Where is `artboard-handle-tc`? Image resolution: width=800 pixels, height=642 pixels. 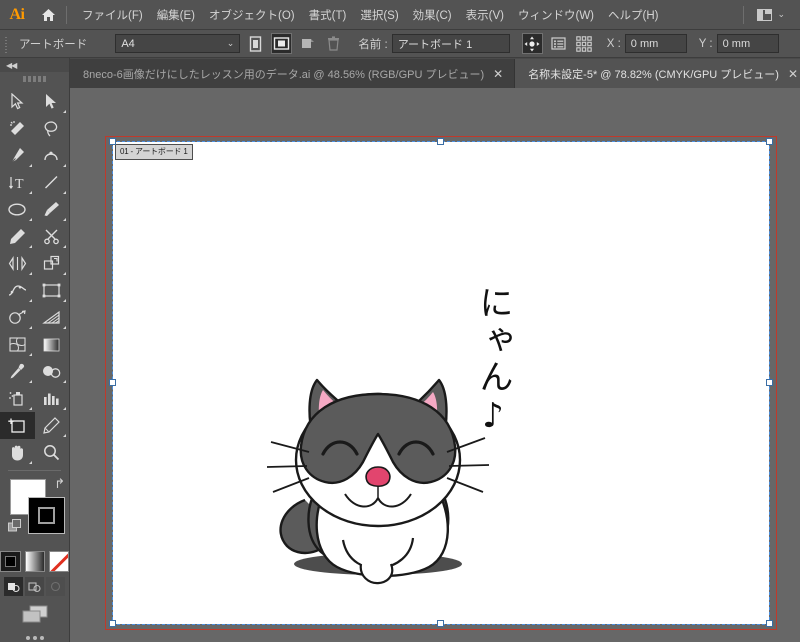 artboard-handle-tc is located at coordinates (440, 141).